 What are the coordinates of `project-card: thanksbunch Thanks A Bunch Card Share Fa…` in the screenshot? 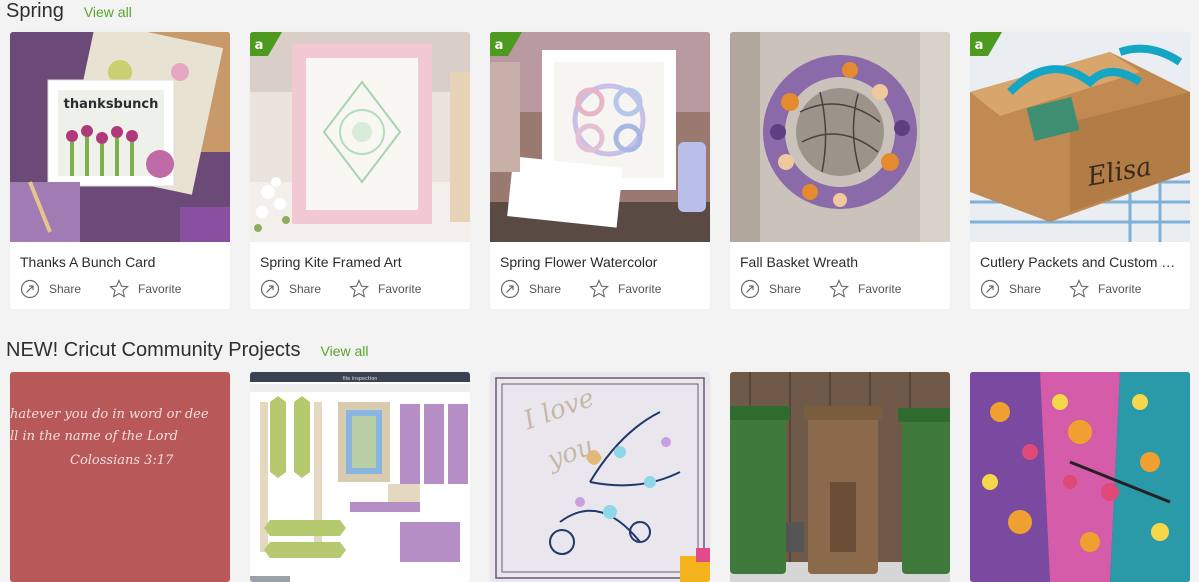 It's located at (120, 170).